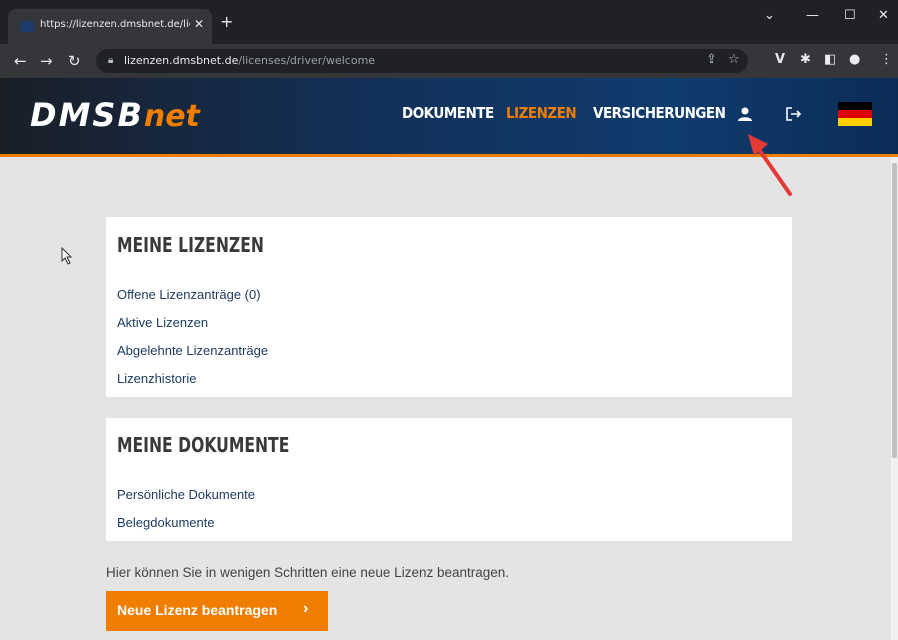  Describe the element at coordinates (27, 26) in the screenshot. I see `favicon-icon` at that location.